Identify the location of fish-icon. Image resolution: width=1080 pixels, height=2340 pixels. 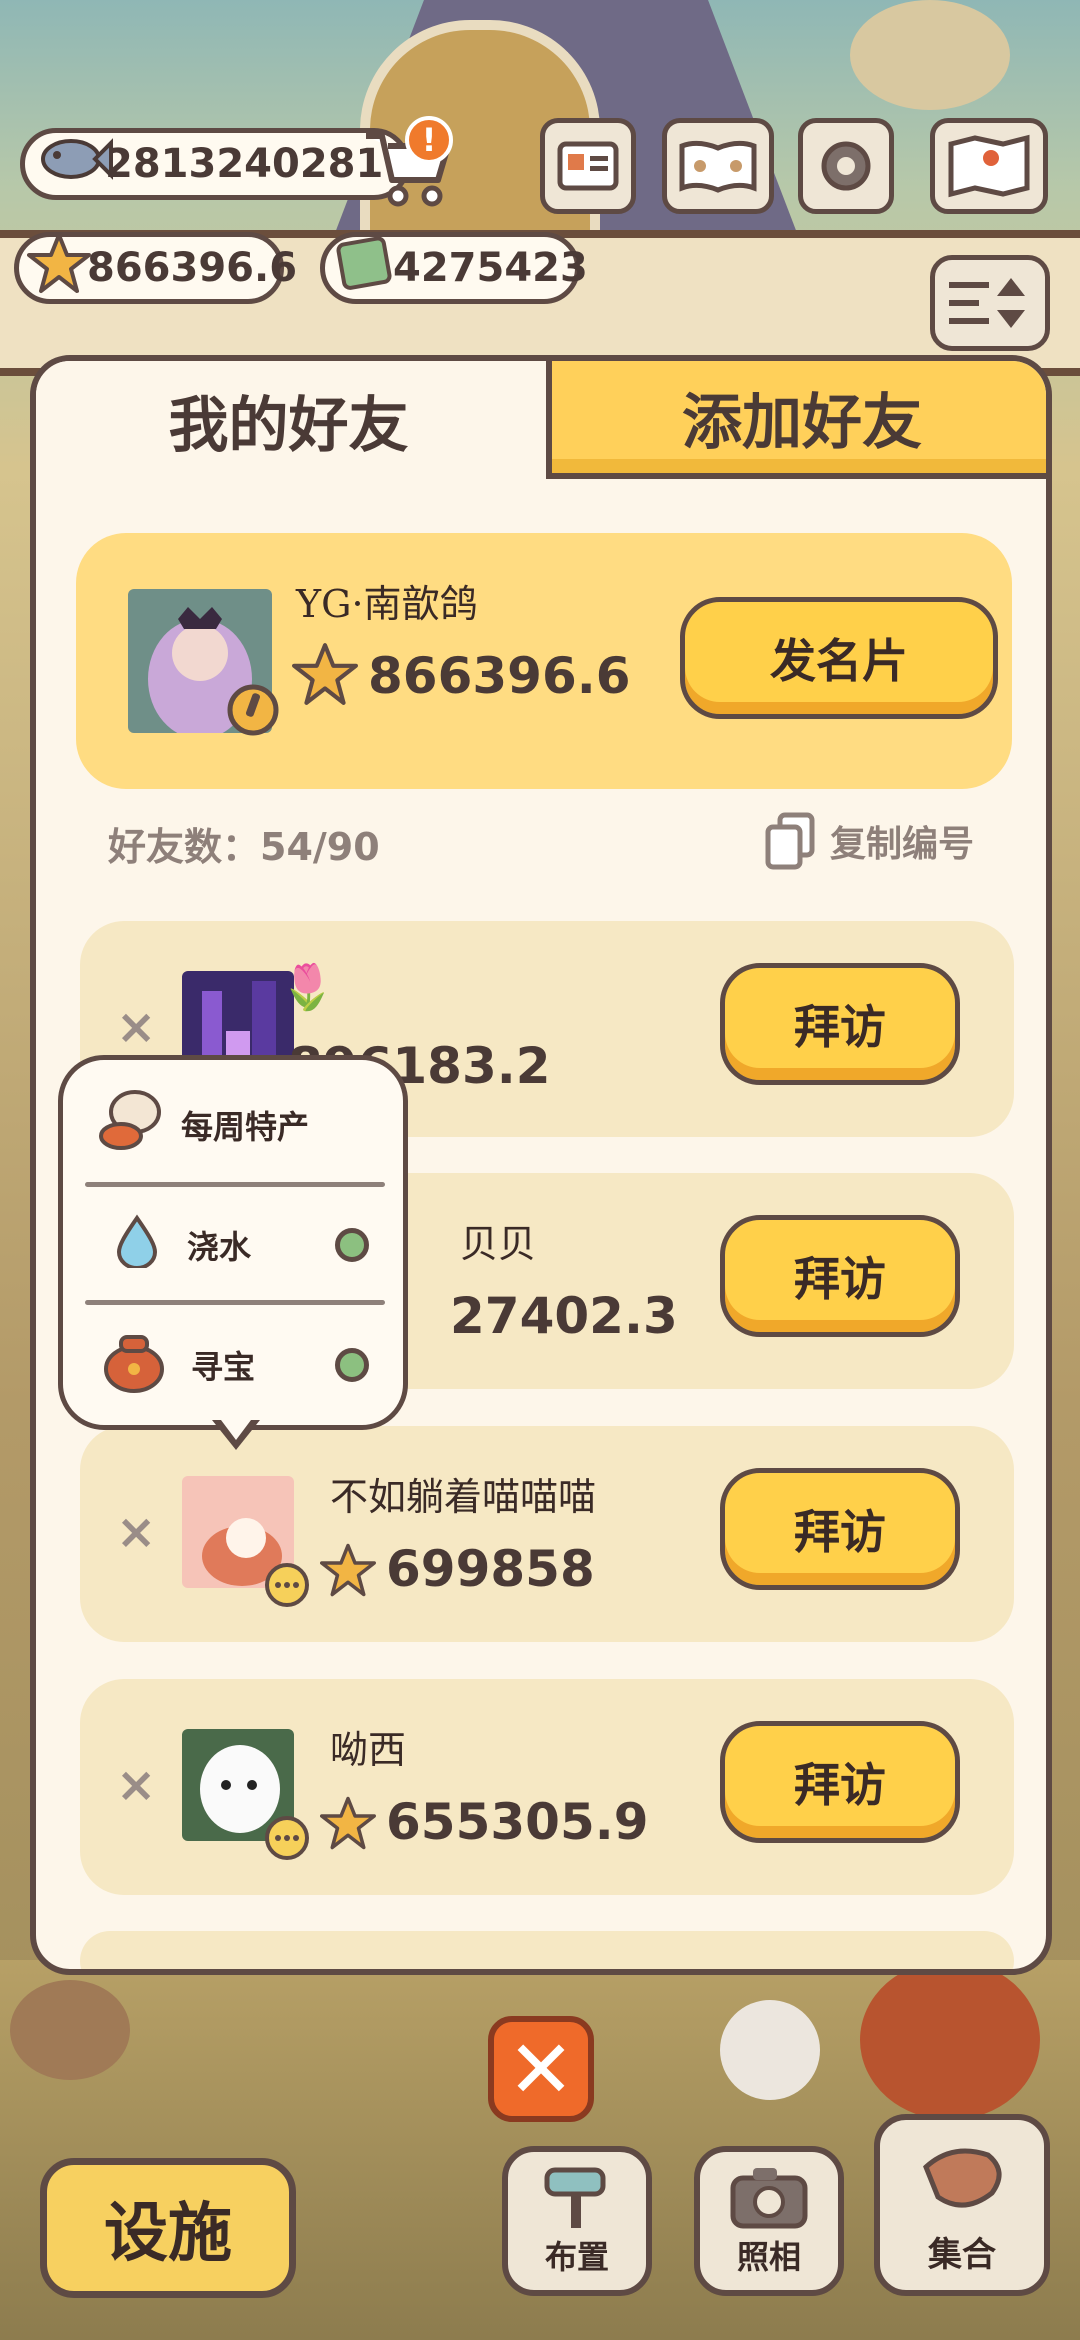
(73, 164).